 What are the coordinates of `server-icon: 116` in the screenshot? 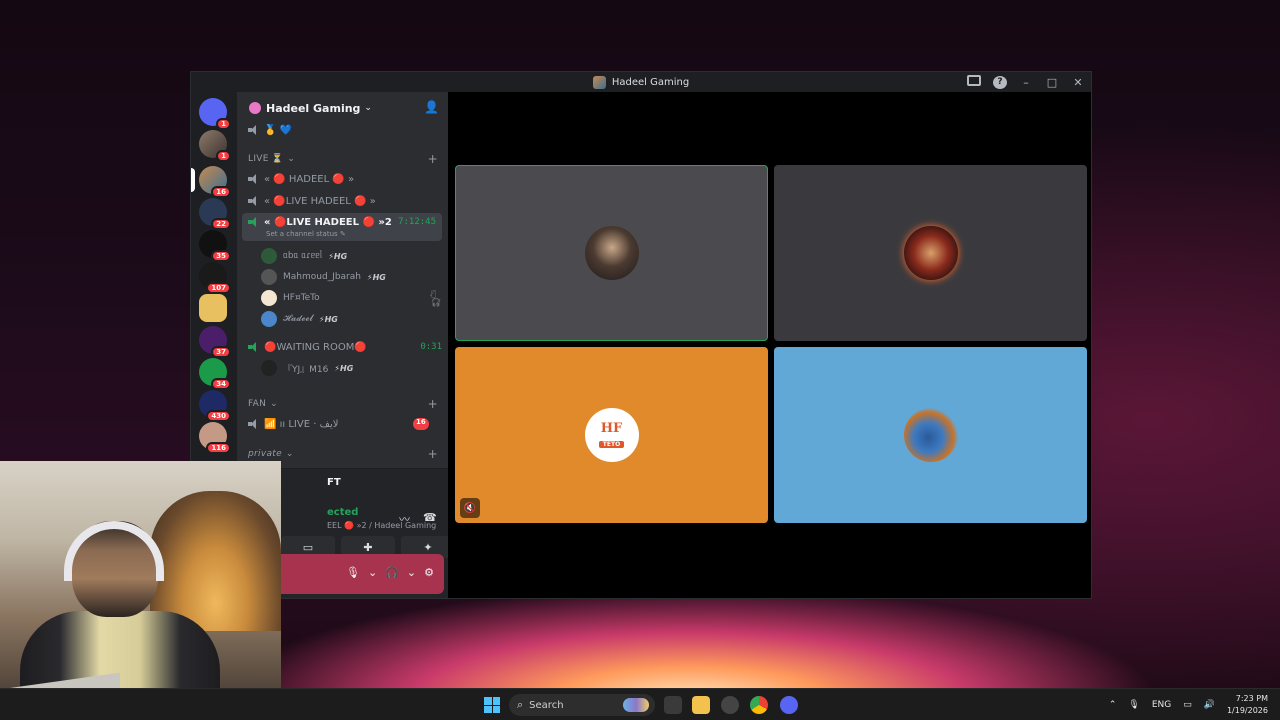 It's located at (215, 438).